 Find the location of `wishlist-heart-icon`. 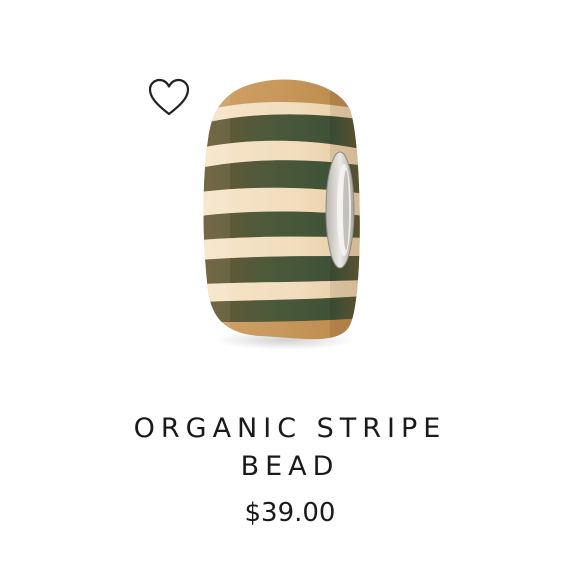

wishlist-heart-icon is located at coordinates (169, 98).